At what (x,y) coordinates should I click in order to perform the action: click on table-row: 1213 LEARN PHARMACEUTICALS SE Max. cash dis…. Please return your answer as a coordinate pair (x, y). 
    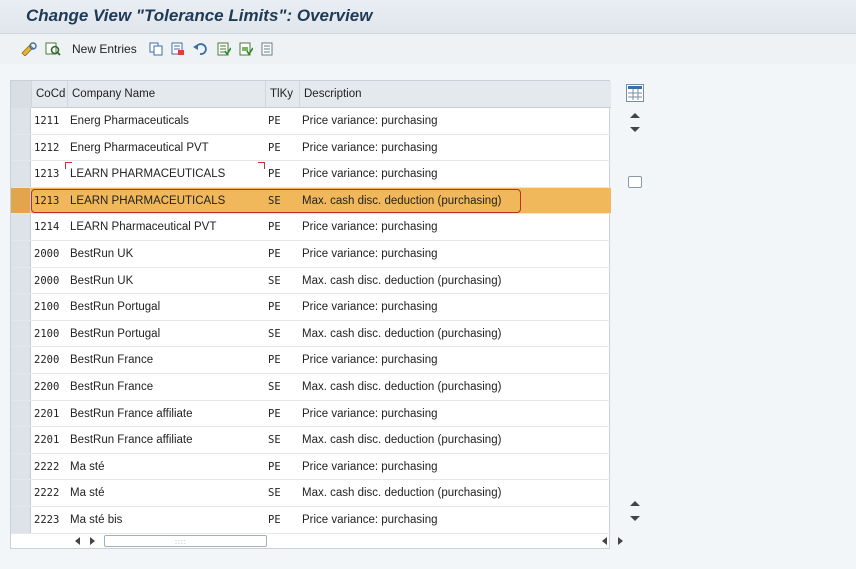
    Looking at the image, I should click on (311, 201).